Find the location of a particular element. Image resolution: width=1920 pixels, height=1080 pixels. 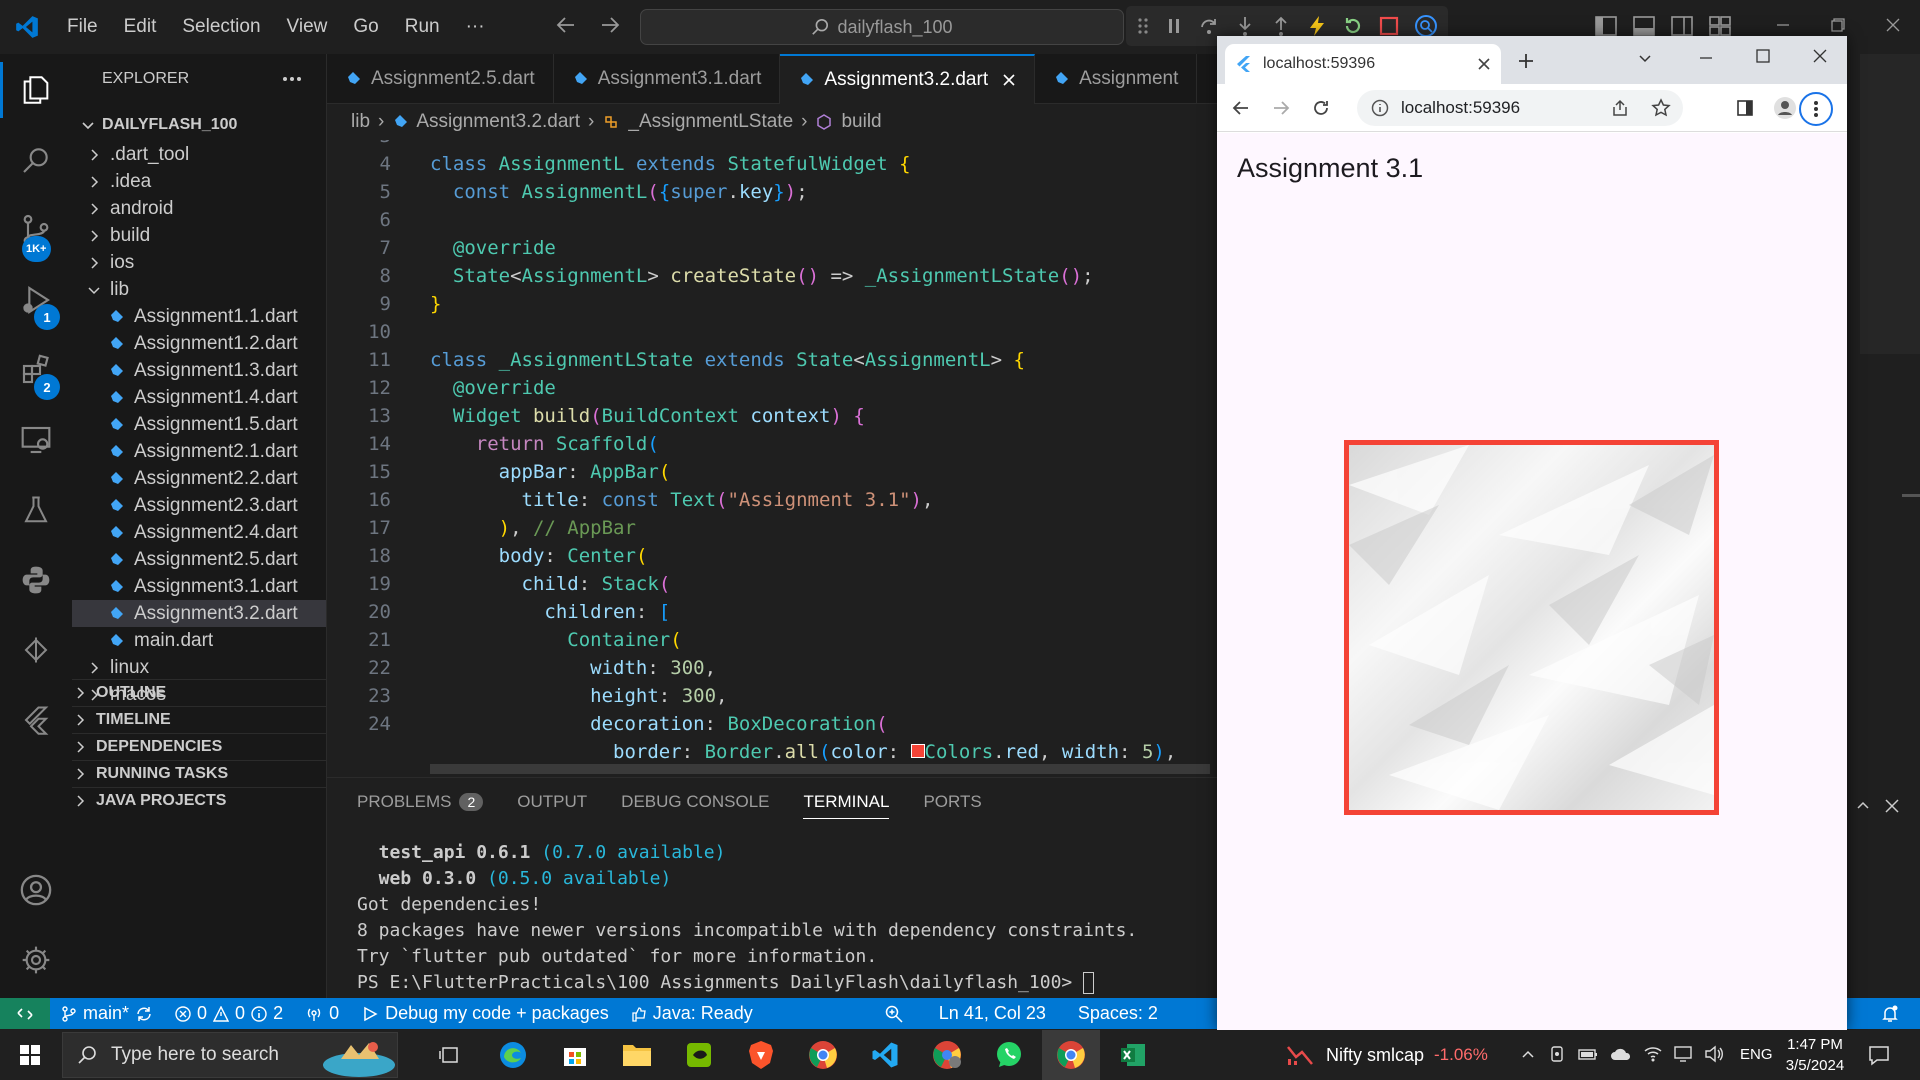

folder-item: android is located at coordinates (199, 208).